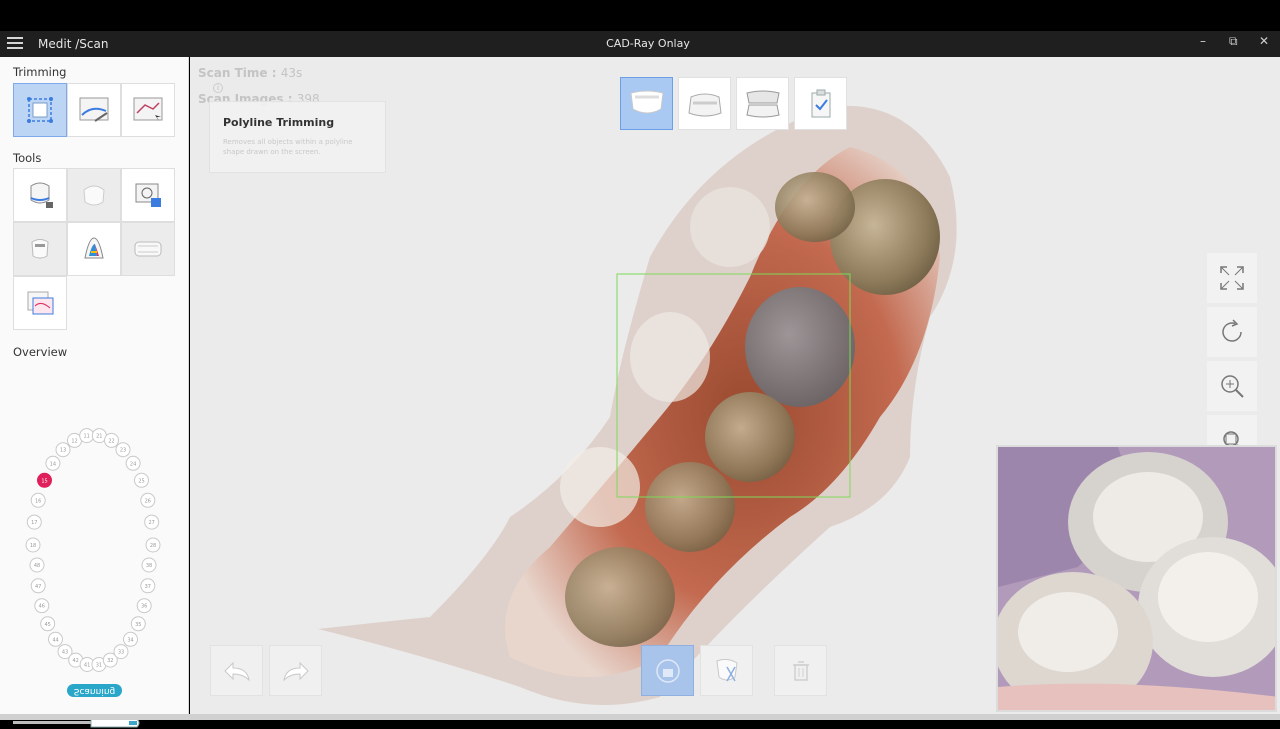  What do you see at coordinates (138, 625) in the screenshot?
I see `tooth-number: 35` at bounding box center [138, 625].